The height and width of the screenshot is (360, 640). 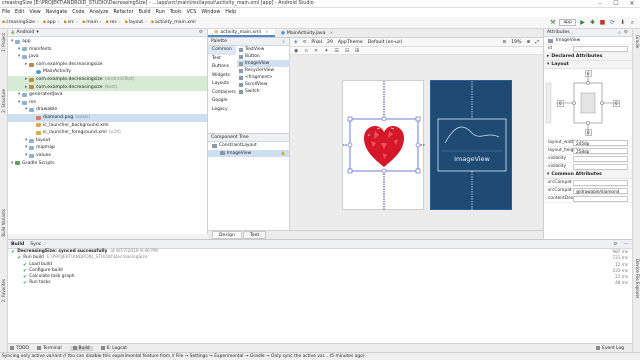 I want to click on tab-text: Text, so click(x=254, y=235).